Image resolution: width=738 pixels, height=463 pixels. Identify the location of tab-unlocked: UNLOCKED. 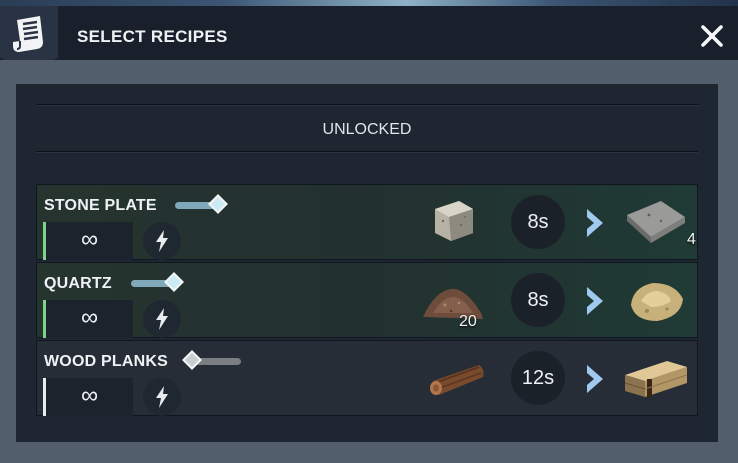
(367, 128).